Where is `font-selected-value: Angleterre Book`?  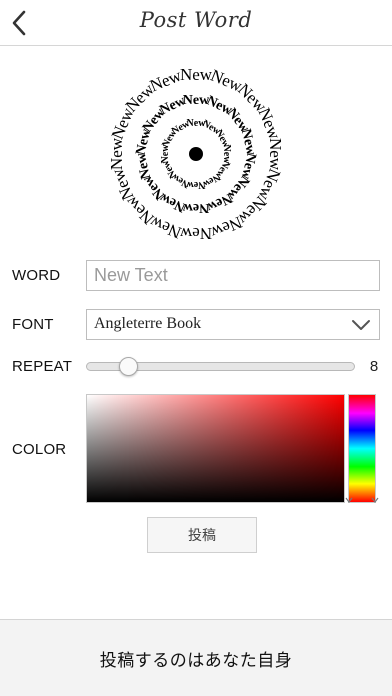 font-selected-value: Angleterre Book is located at coordinates (148, 323).